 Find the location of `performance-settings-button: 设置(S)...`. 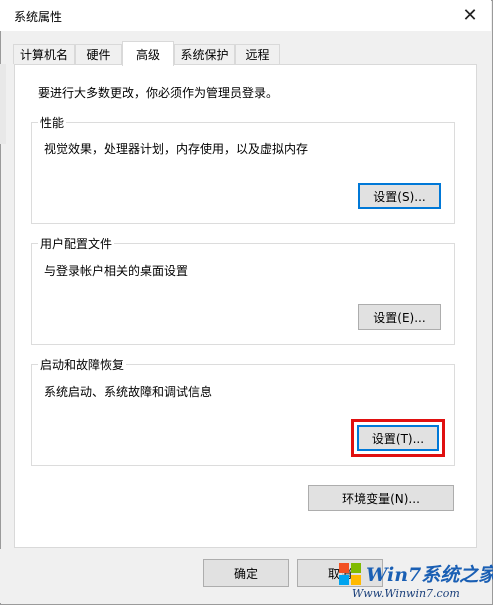

performance-settings-button: 设置(S)... is located at coordinates (399, 196).